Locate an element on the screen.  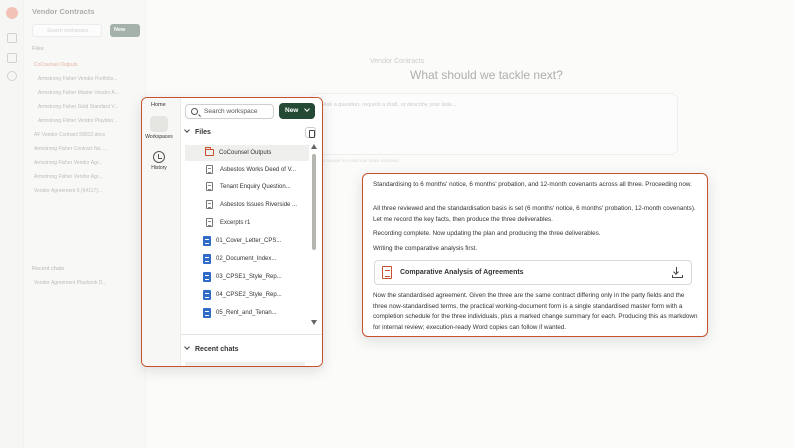
recent-chat-item is located at coordinates (245, 364).